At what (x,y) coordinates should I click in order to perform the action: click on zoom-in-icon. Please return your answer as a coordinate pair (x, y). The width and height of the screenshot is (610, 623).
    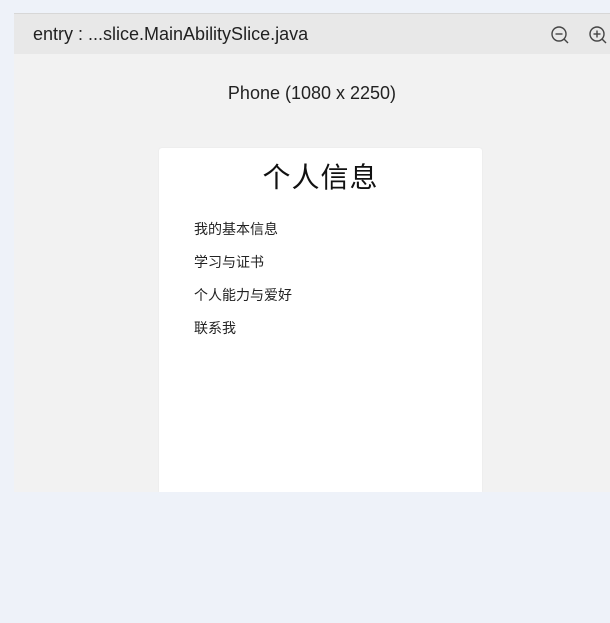
    Looking at the image, I should click on (598, 35).